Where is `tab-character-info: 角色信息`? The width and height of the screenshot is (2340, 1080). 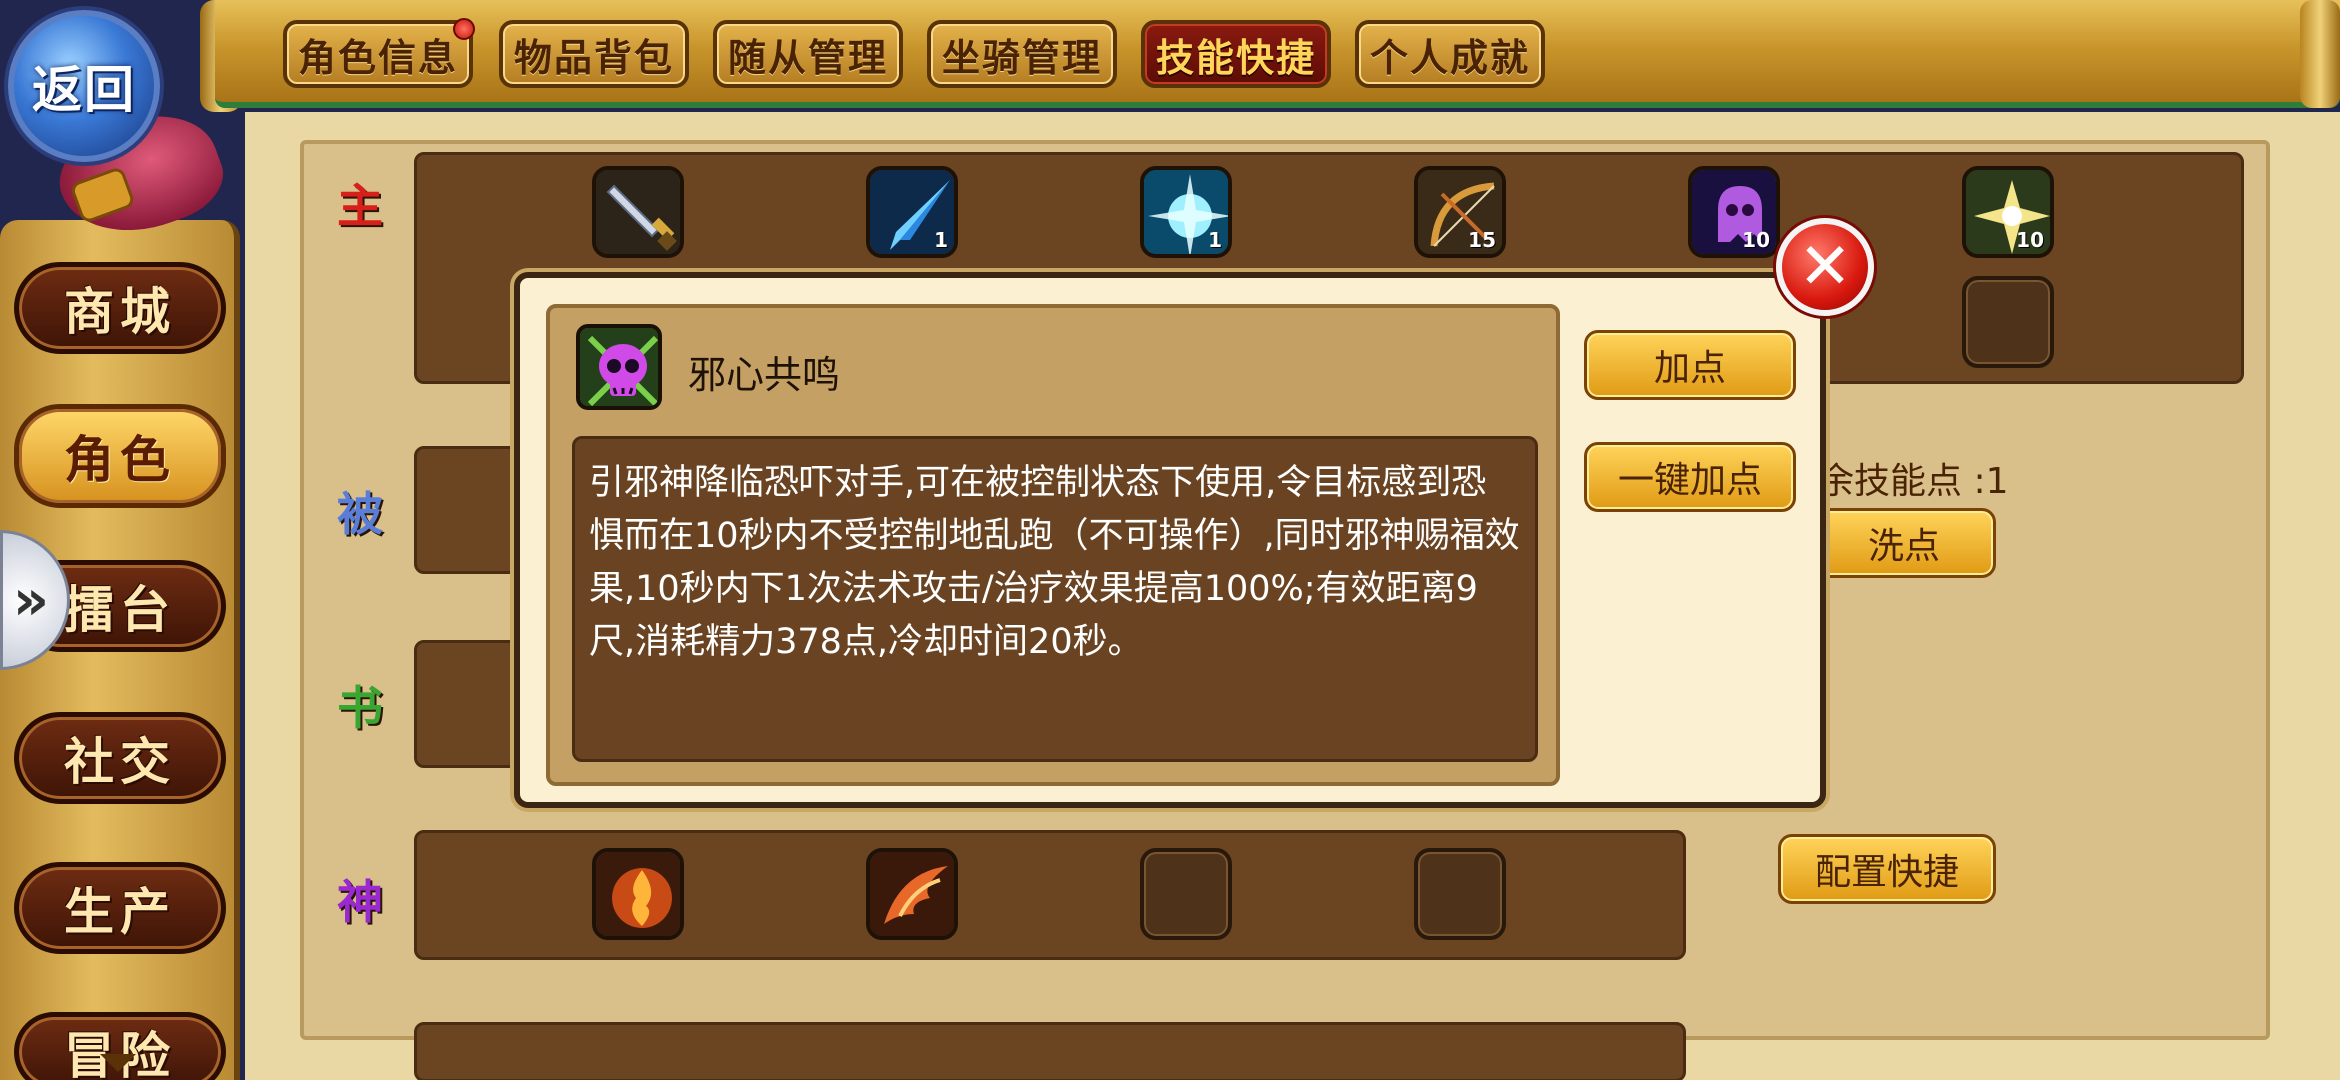
tab-character-info: 角色信息 is located at coordinates (379, 53).